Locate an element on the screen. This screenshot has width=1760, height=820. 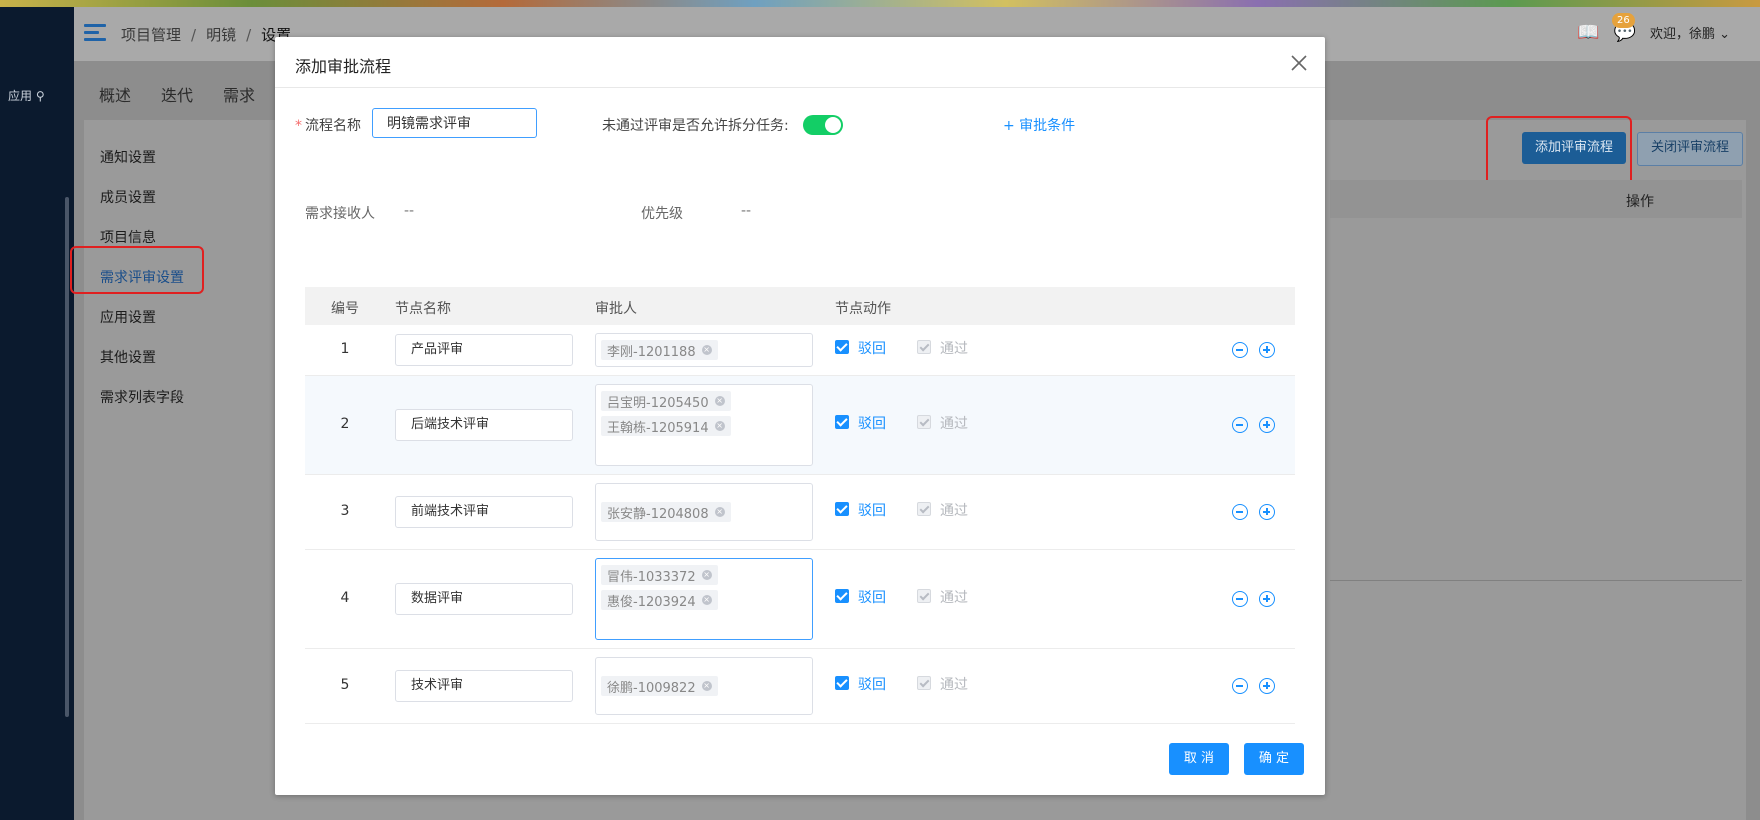
node-name-input: 前端技术评审 is located at coordinates (484, 512).